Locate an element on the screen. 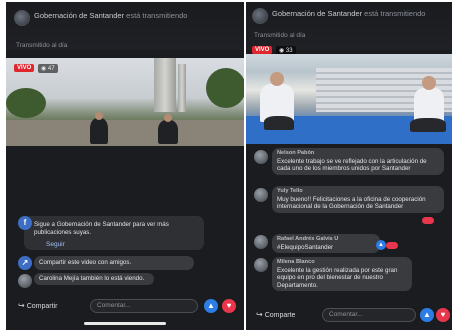 This screenshot has height=330, width=456. share-label: Comparte is located at coordinates (280, 315).